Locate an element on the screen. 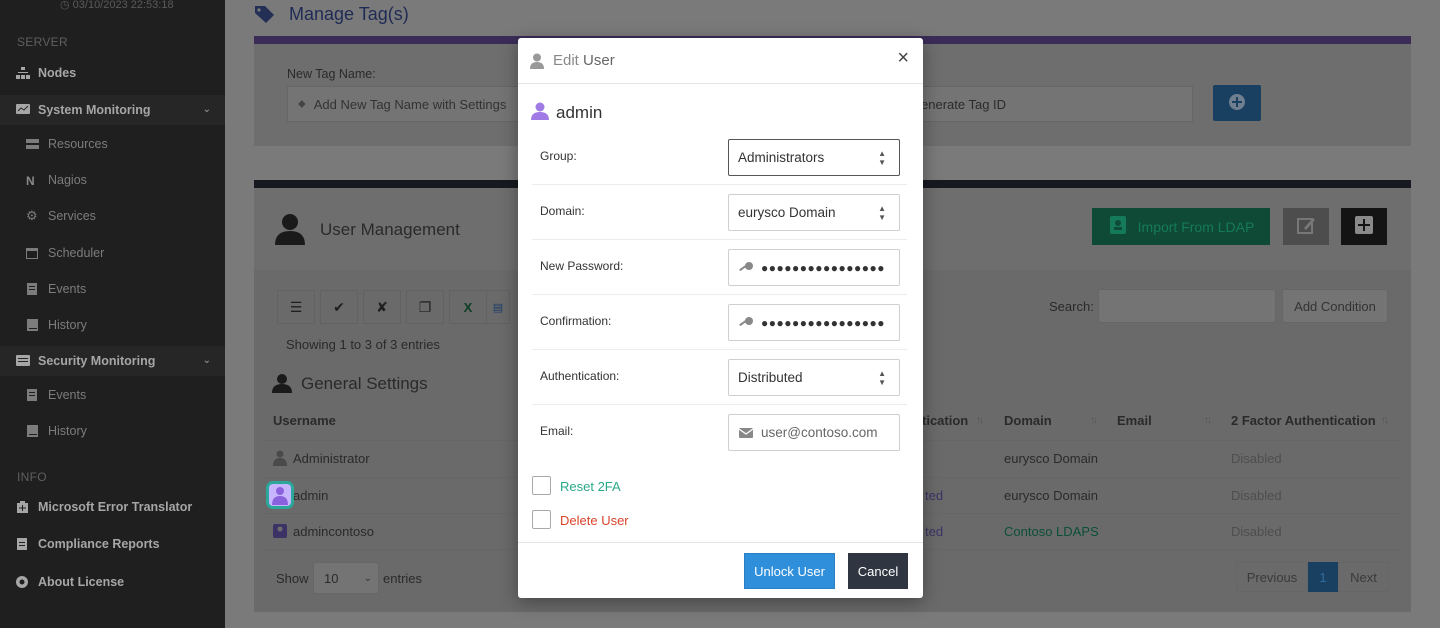  search-input is located at coordinates (1187, 306).